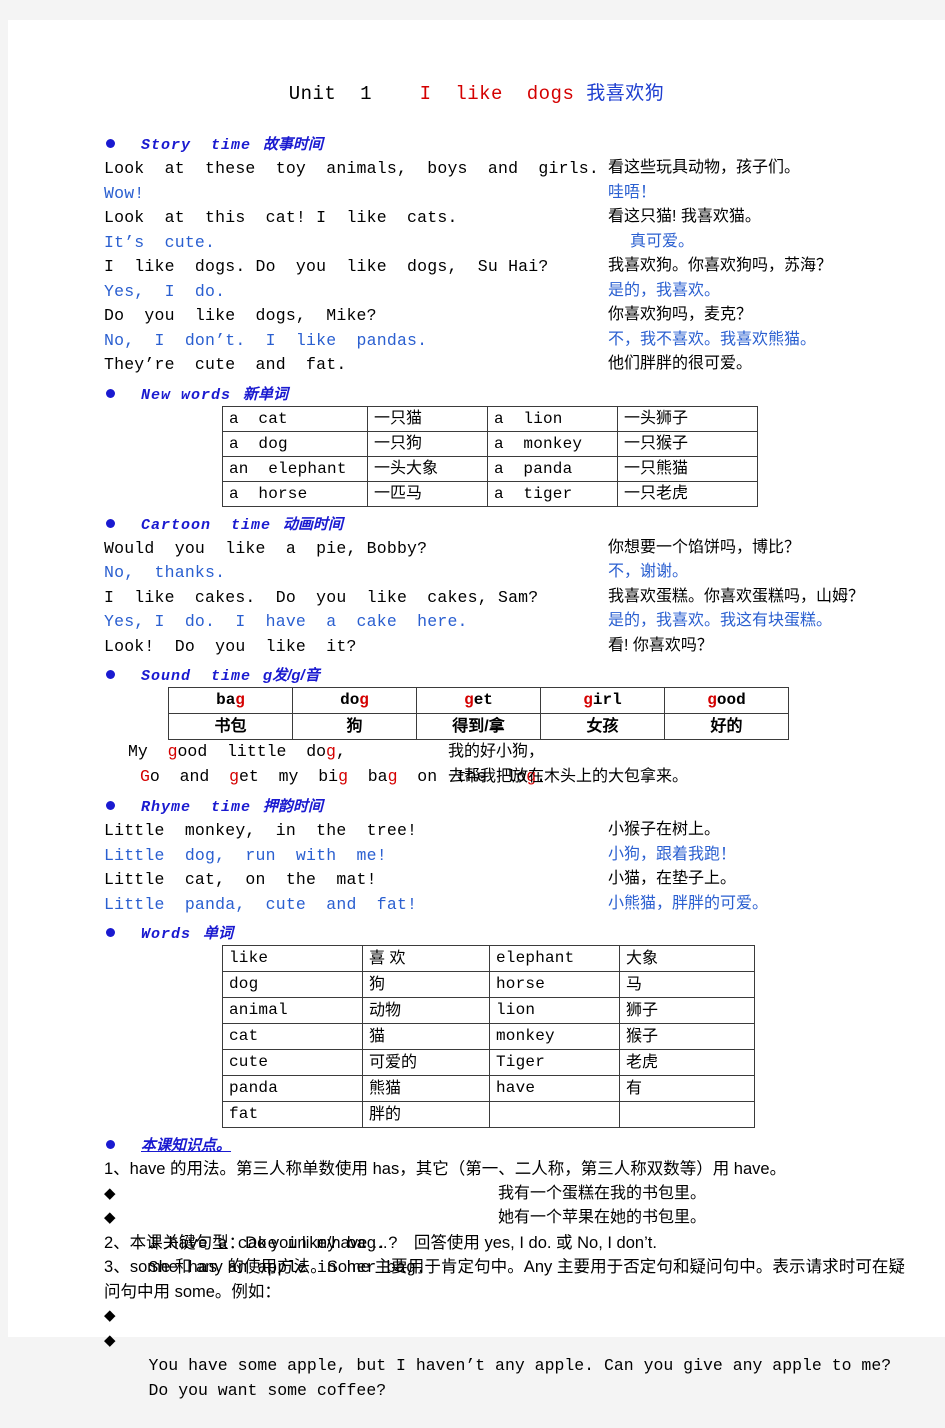 This screenshot has width=945, height=1428. Describe the element at coordinates (160, 242) in the screenshot. I see `dialogue-en: It’s cute.` at that location.